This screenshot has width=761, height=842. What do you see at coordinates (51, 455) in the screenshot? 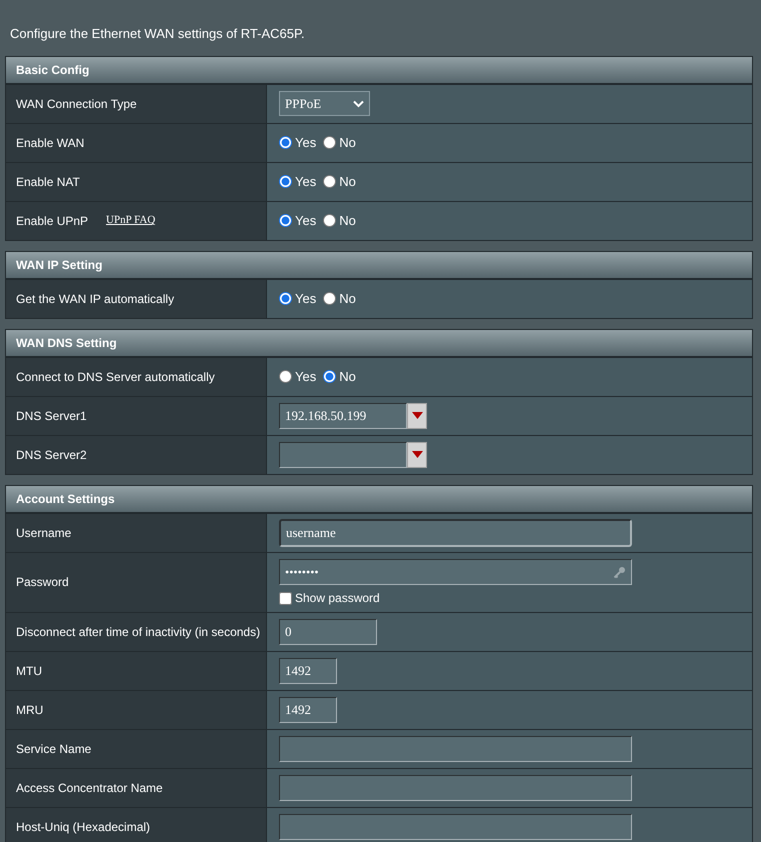
I see `field-label: DNS Server2` at bounding box center [51, 455].